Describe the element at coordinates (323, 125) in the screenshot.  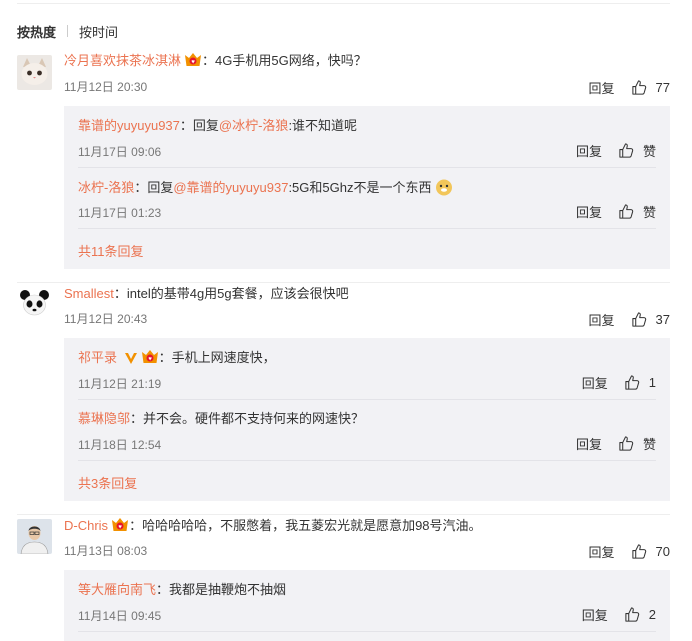
I see `reply-text: :谁不知道呢` at that location.